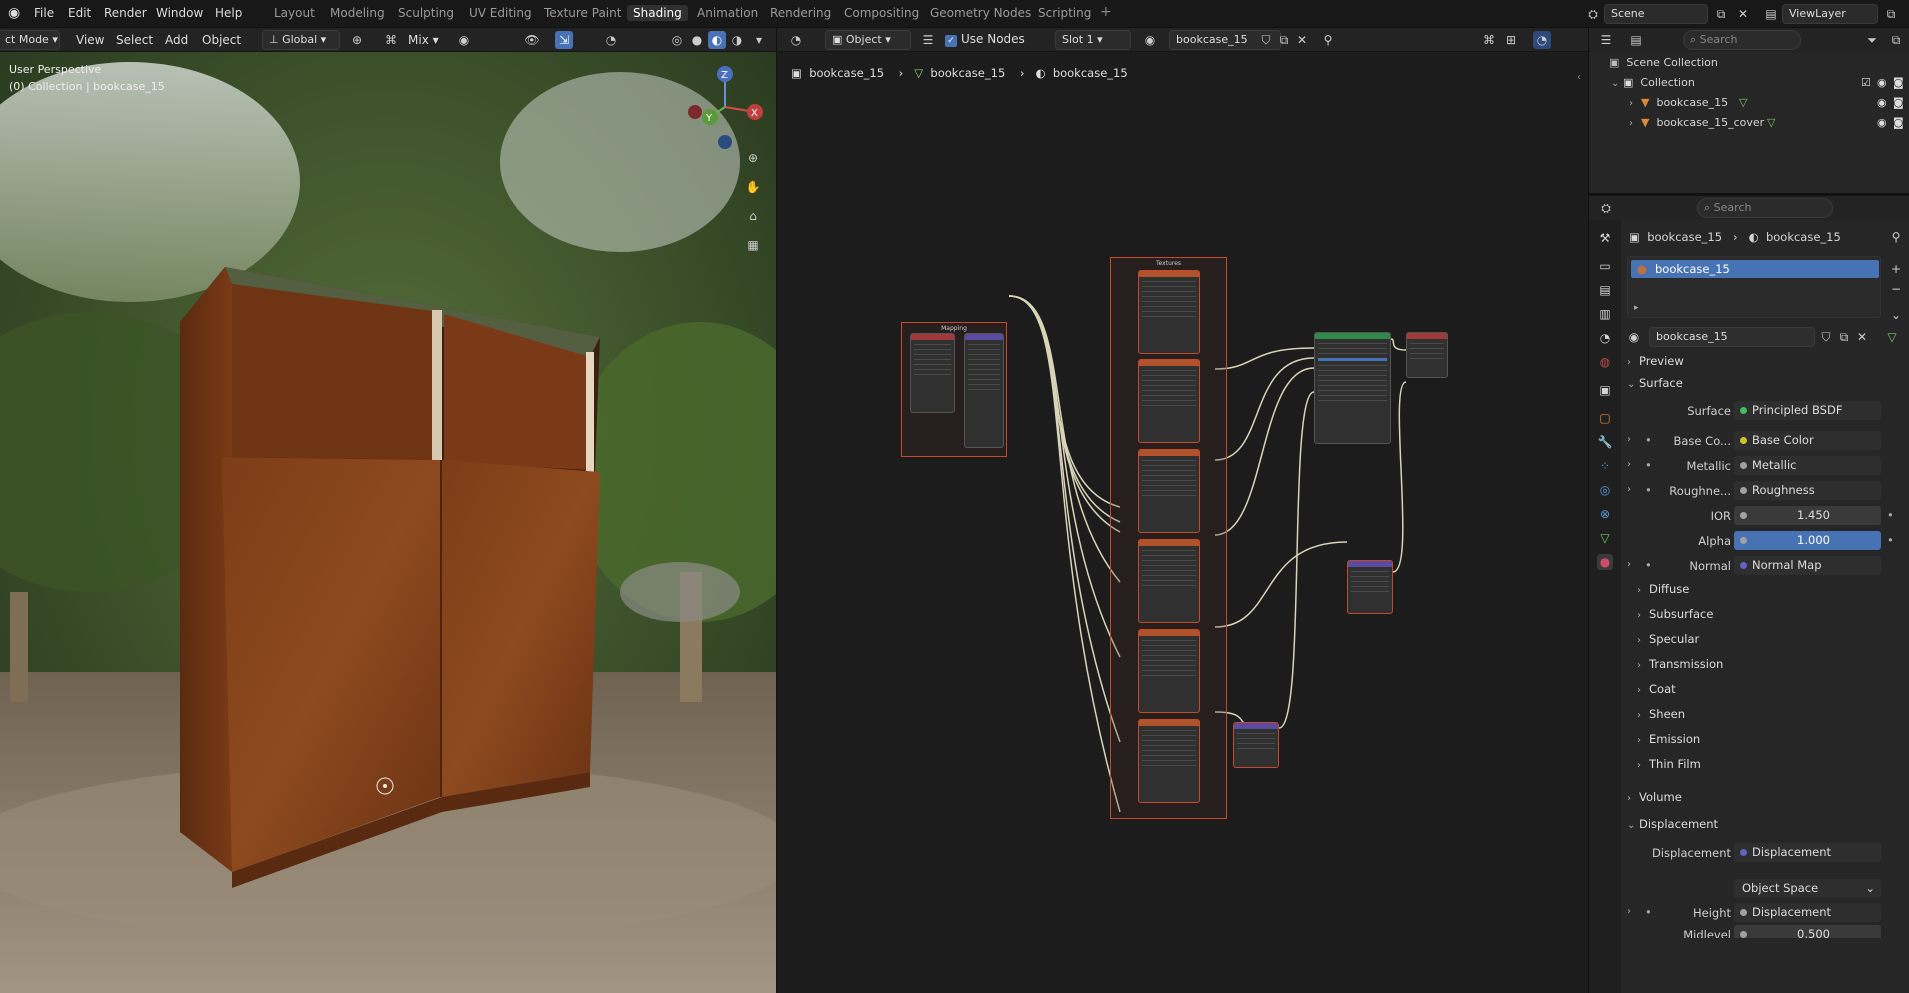  Describe the element at coordinates (1896, 40) in the screenshot. I see `new-collection-icon: ⧉` at that location.